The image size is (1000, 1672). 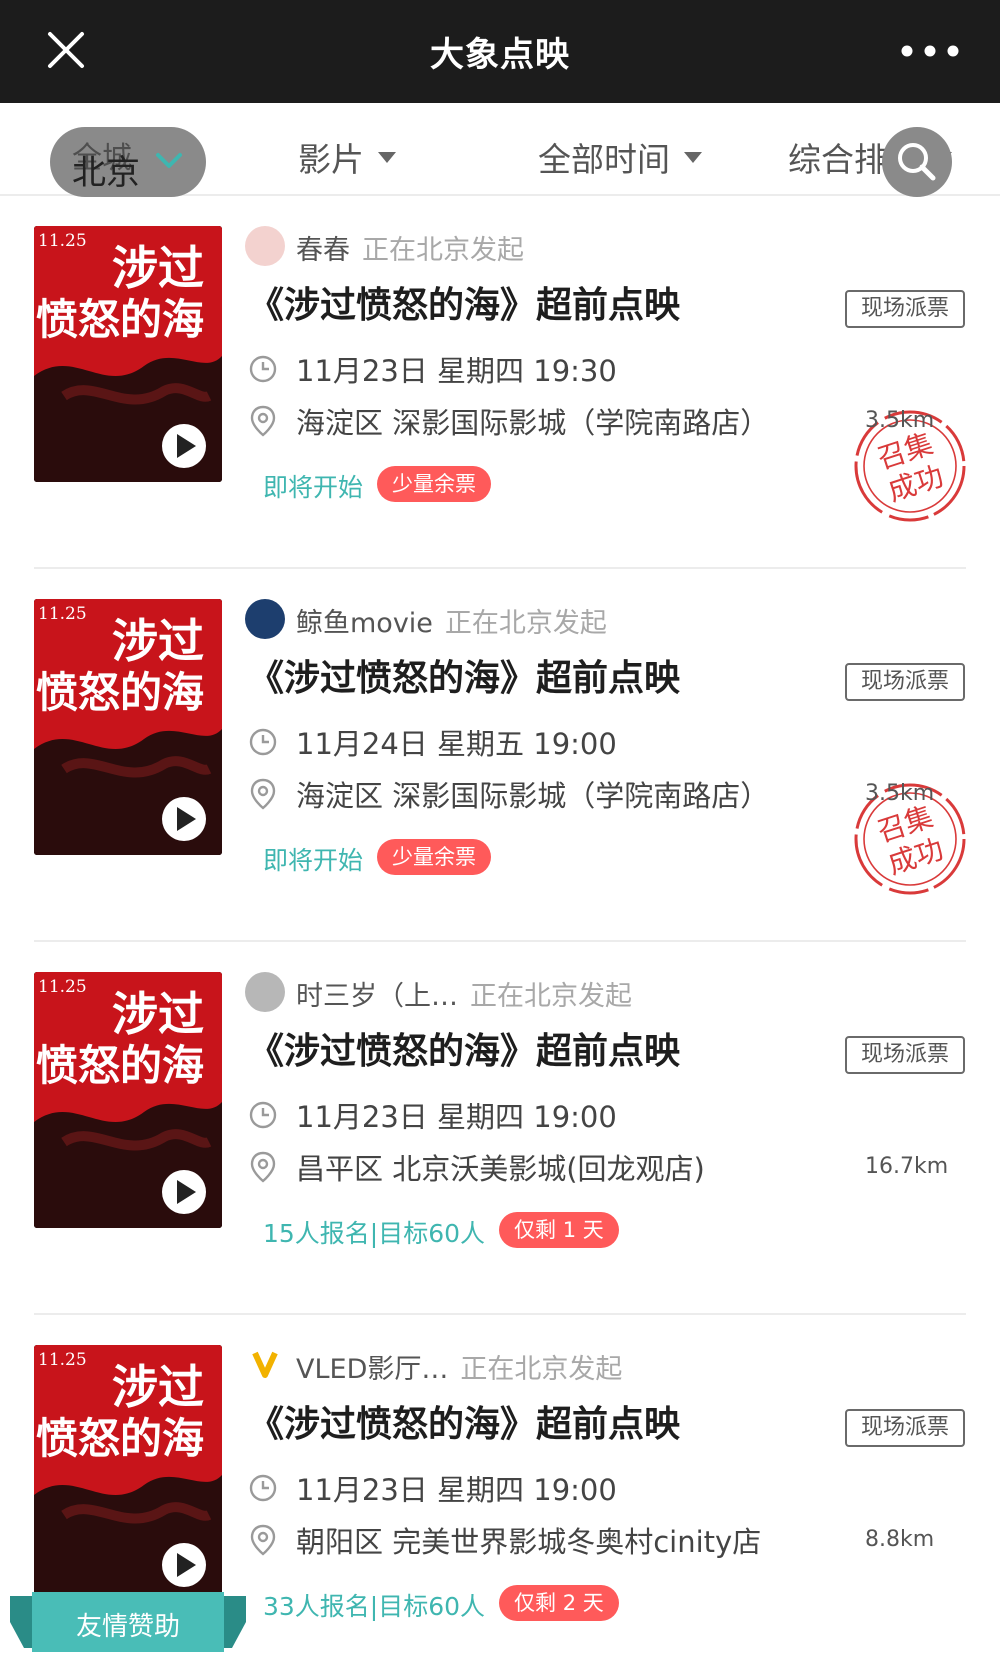 I want to click on cinema-name: 昌平区 北京沃美影城(回龙观店), so click(x=500, y=1169).